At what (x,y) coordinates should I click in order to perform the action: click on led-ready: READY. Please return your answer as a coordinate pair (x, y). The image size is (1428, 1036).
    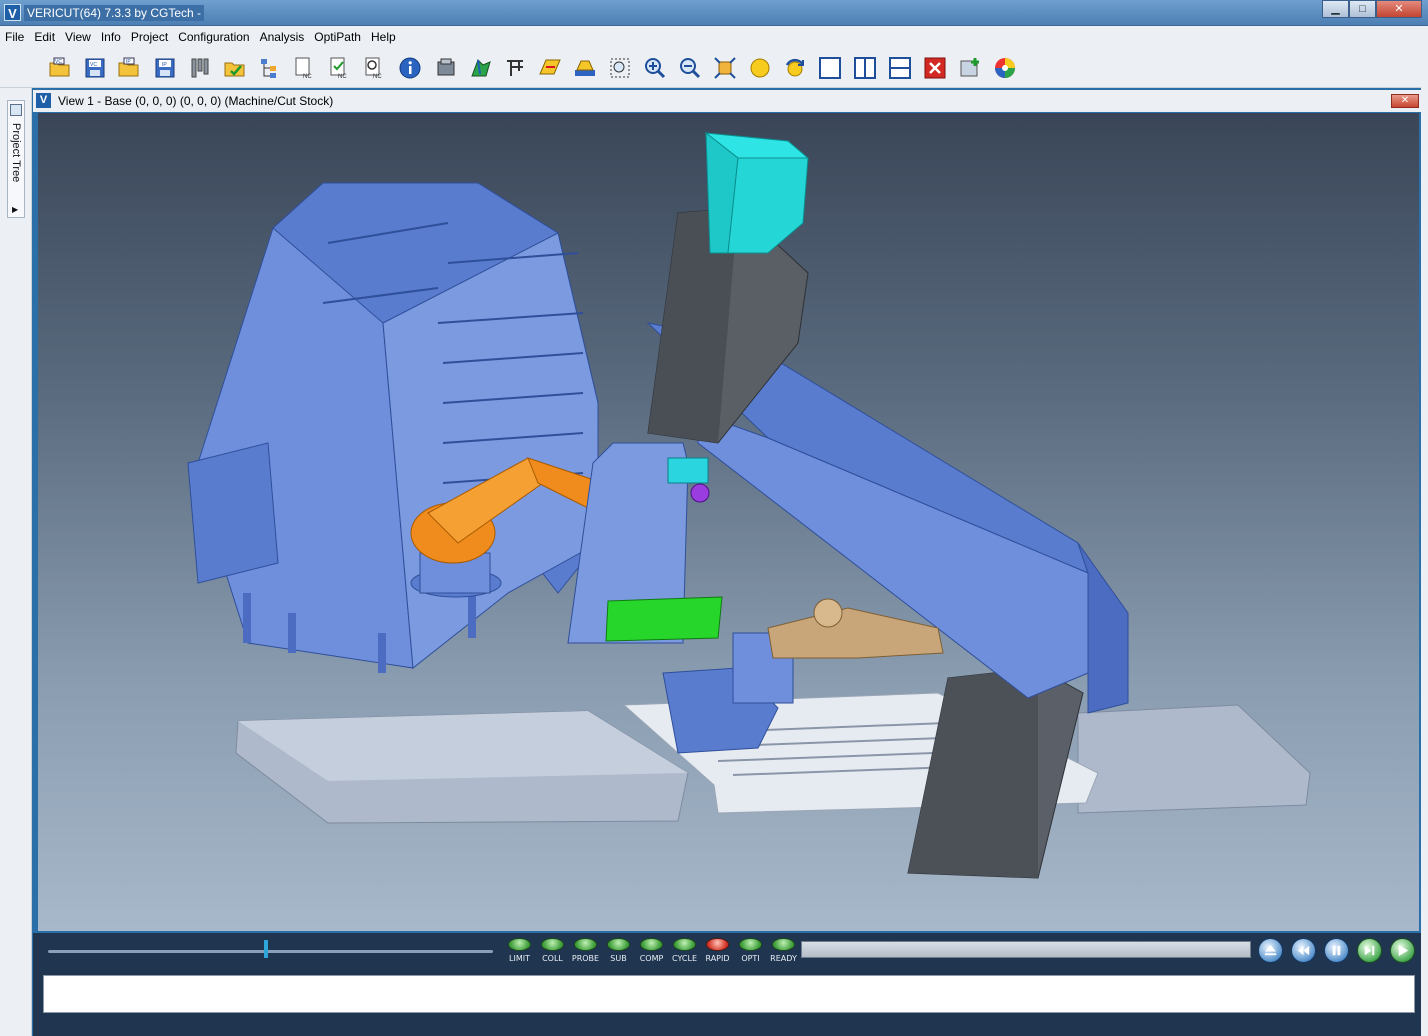
    Looking at the image, I should click on (783, 951).